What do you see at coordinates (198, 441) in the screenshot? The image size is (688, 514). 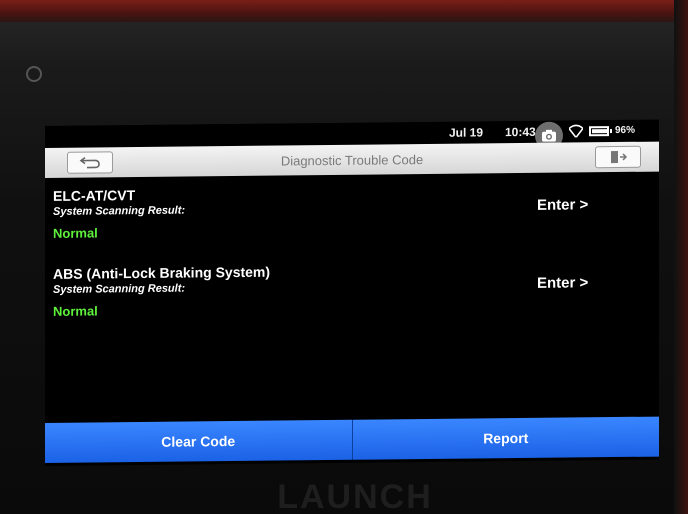 I see `clear-code-button: Clear Code` at bounding box center [198, 441].